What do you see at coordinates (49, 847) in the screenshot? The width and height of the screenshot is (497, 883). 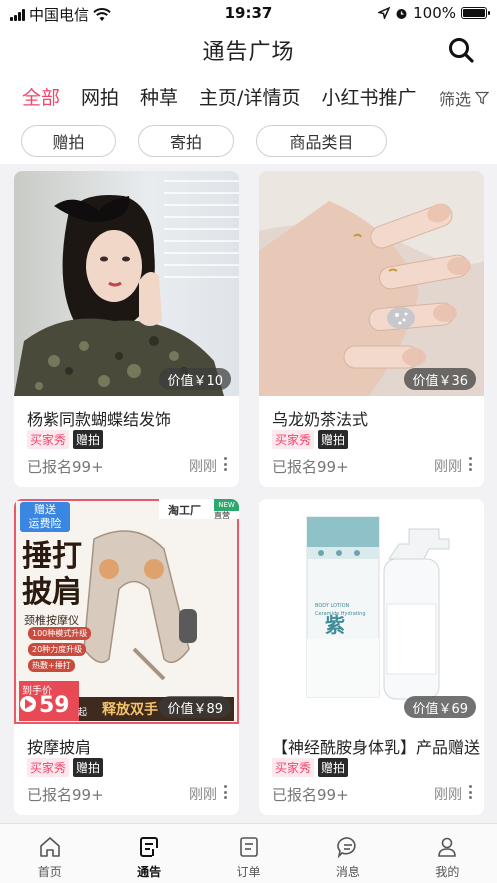 I see `home-icon` at bounding box center [49, 847].